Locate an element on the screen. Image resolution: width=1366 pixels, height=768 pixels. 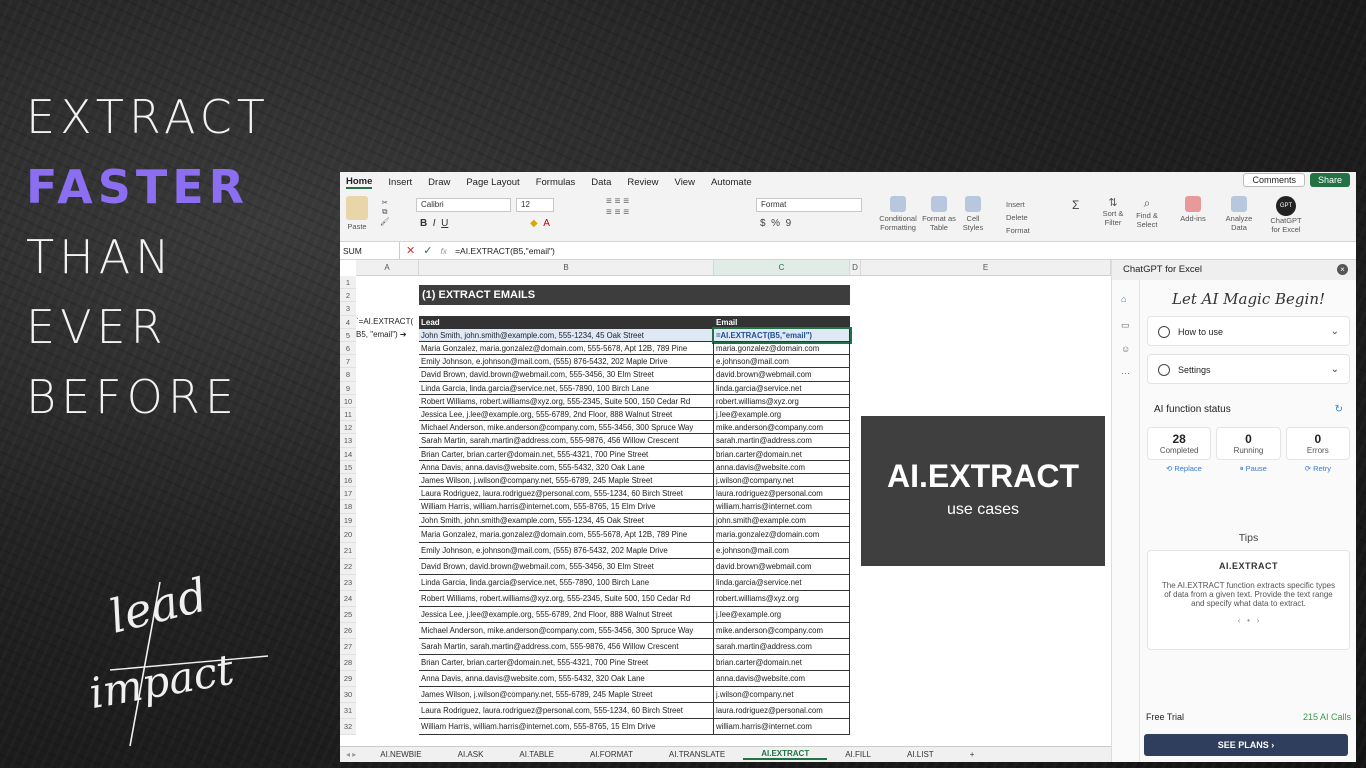
row-header: 22 is located at coordinates (348, 566).